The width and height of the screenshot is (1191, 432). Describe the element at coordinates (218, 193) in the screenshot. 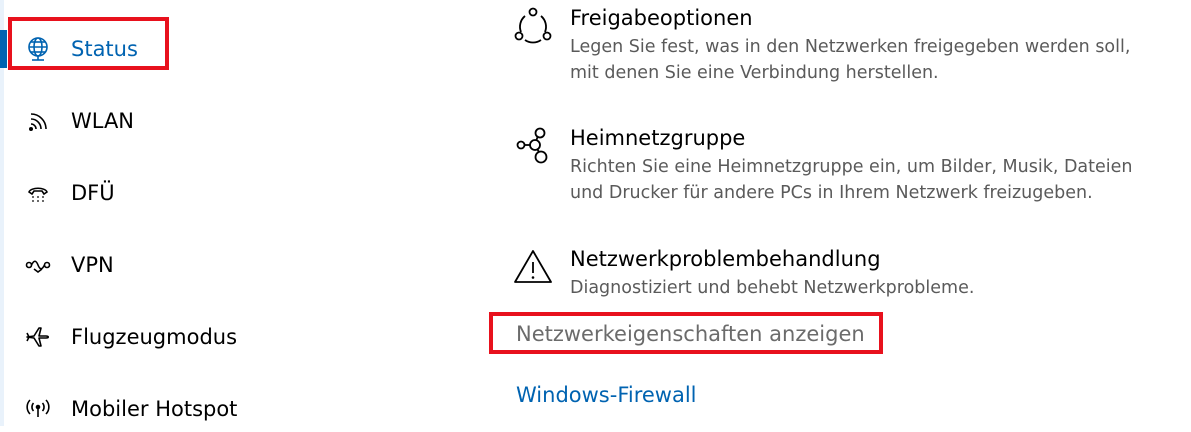

I see `sidebar-item-dfue: DFÜ` at that location.